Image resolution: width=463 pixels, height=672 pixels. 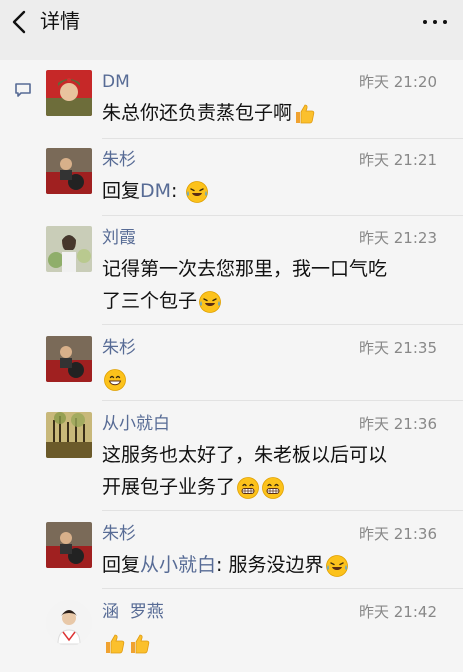 I want to click on comment-time: 昨天 21:42, so click(x=398, y=612).